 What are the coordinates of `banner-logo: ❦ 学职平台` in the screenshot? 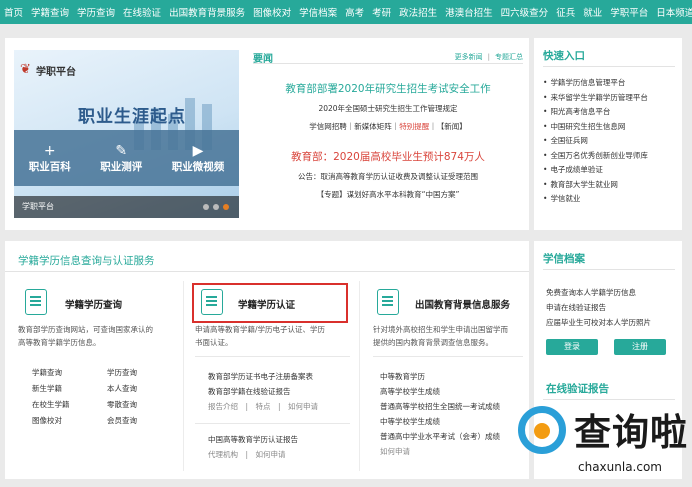 It's located at (48, 70).